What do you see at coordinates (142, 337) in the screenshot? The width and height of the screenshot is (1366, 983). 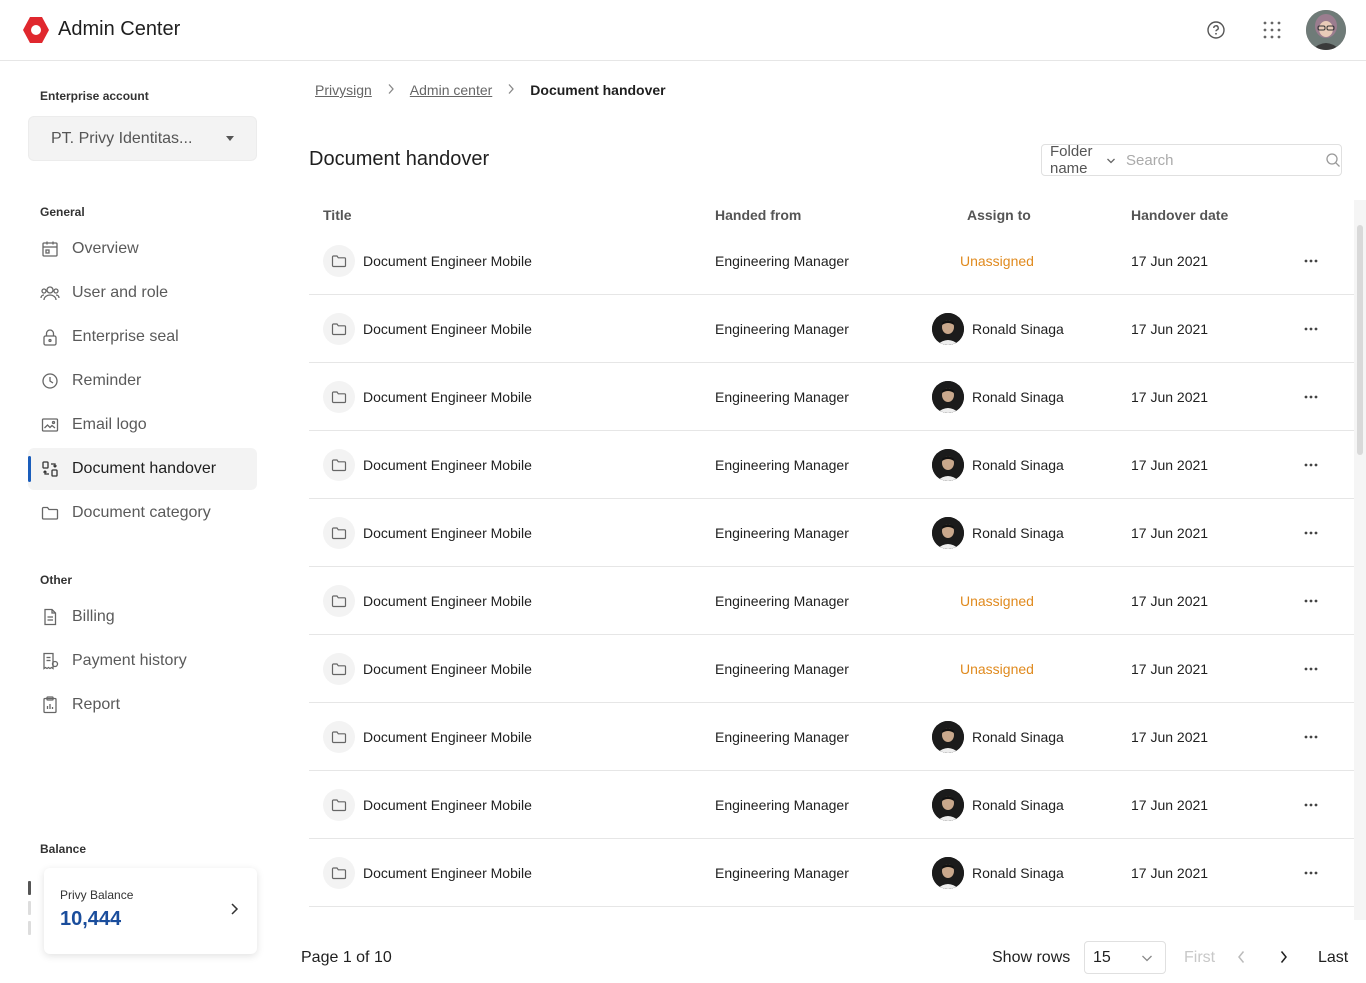 I see `sidebar-item-enterprise-seal: Enterprise seal` at bounding box center [142, 337].